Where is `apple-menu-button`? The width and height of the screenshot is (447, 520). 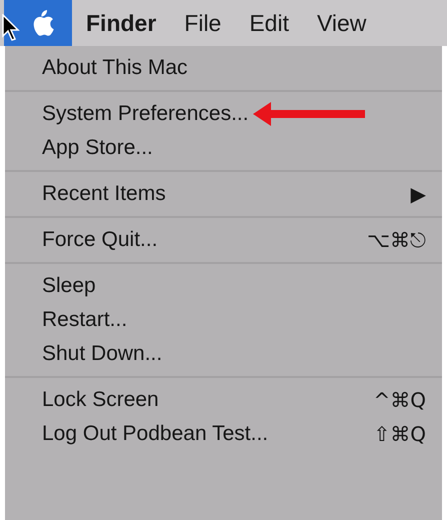 apple-menu-button is located at coordinates (38, 23).